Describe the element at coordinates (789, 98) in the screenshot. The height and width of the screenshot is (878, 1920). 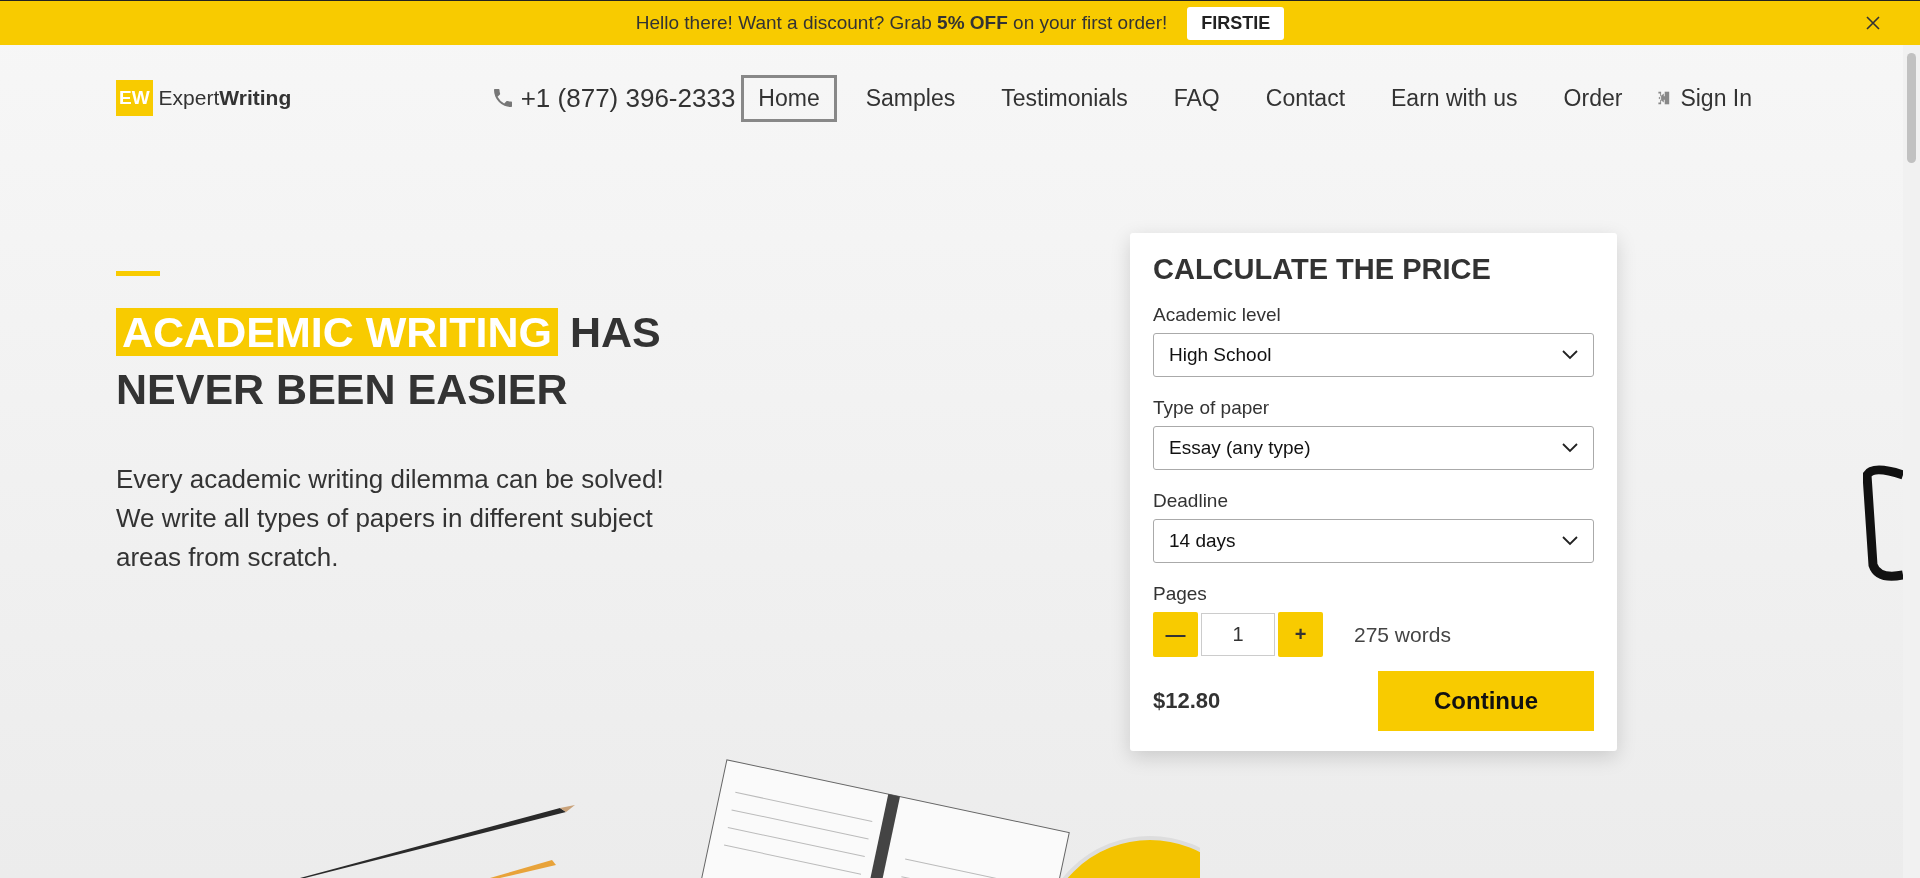
I see `nav-link: Home` at that location.